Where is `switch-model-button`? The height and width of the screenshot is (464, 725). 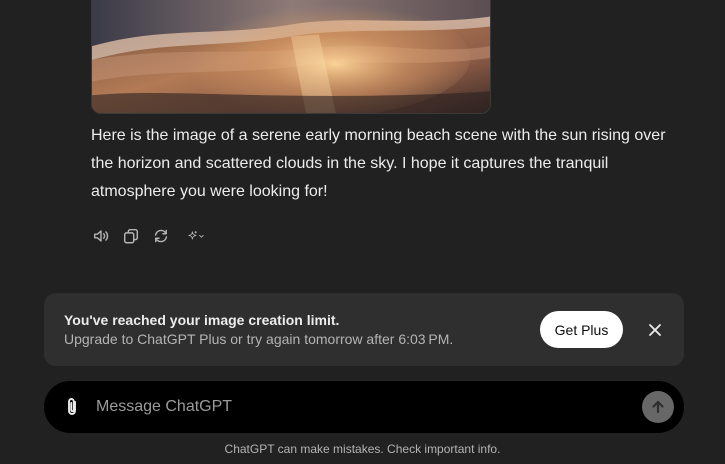
switch-model-button is located at coordinates (196, 236).